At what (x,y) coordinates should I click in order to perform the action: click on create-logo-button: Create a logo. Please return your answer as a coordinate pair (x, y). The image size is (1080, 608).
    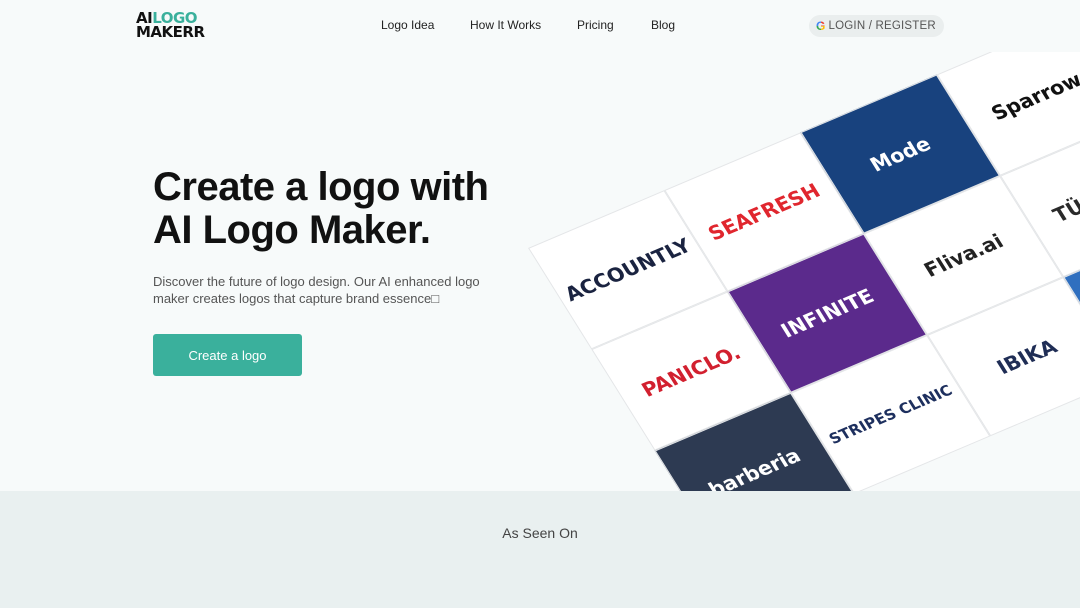
    Looking at the image, I should click on (227, 355).